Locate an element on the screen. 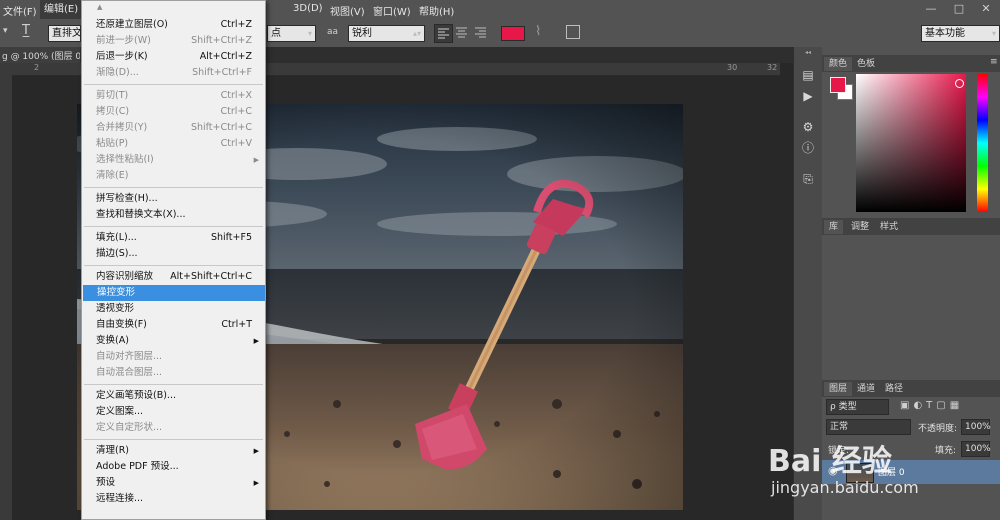 The height and width of the screenshot is (520, 1000). antialias-value: 锐利 is located at coordinates (362, 33).